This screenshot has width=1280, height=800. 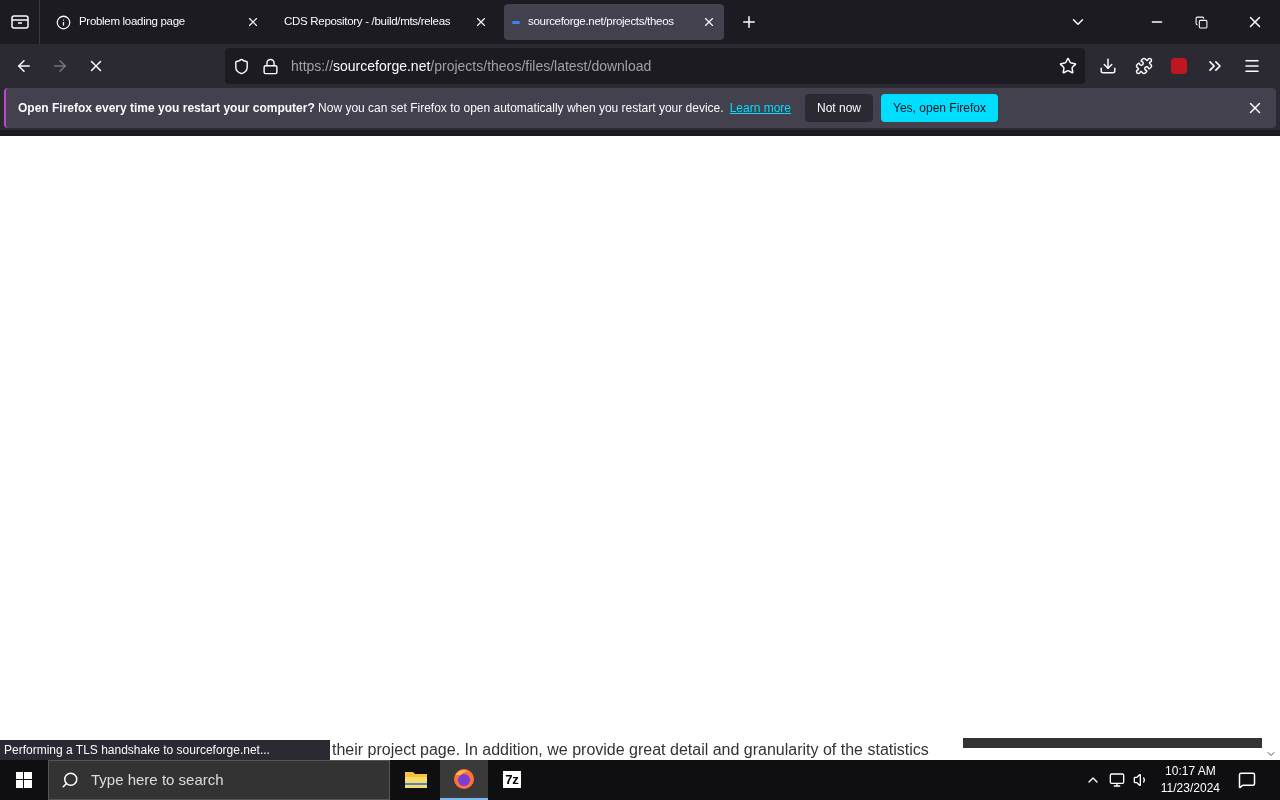 I want to click on taskbar-app: 7z, so click(x=512, y=780).